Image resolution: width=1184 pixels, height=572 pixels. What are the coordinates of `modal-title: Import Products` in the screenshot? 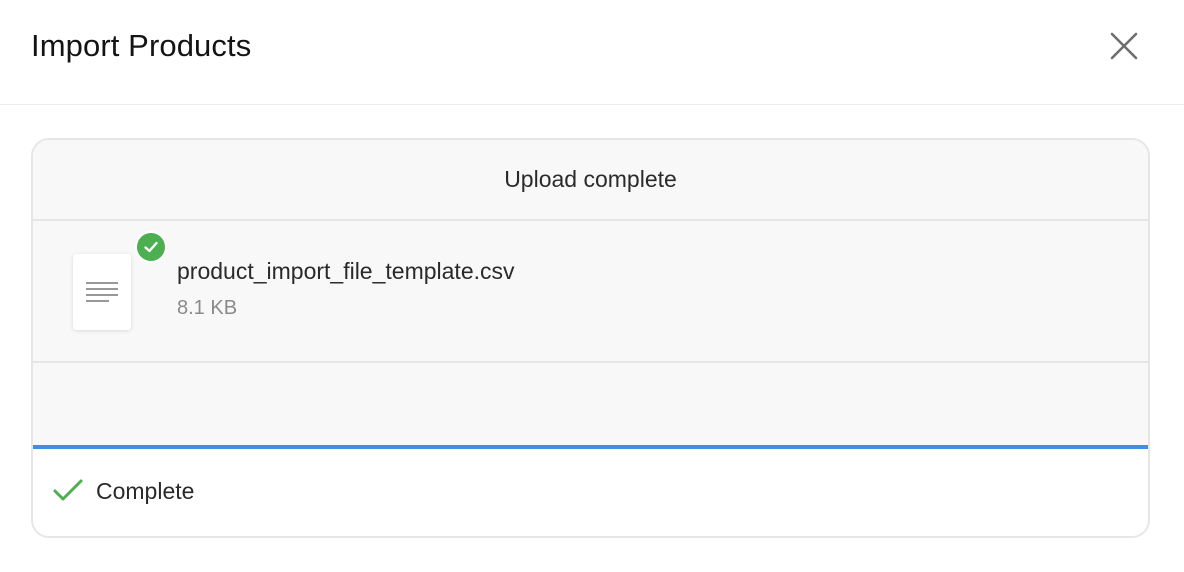 It's located at (141, 45).